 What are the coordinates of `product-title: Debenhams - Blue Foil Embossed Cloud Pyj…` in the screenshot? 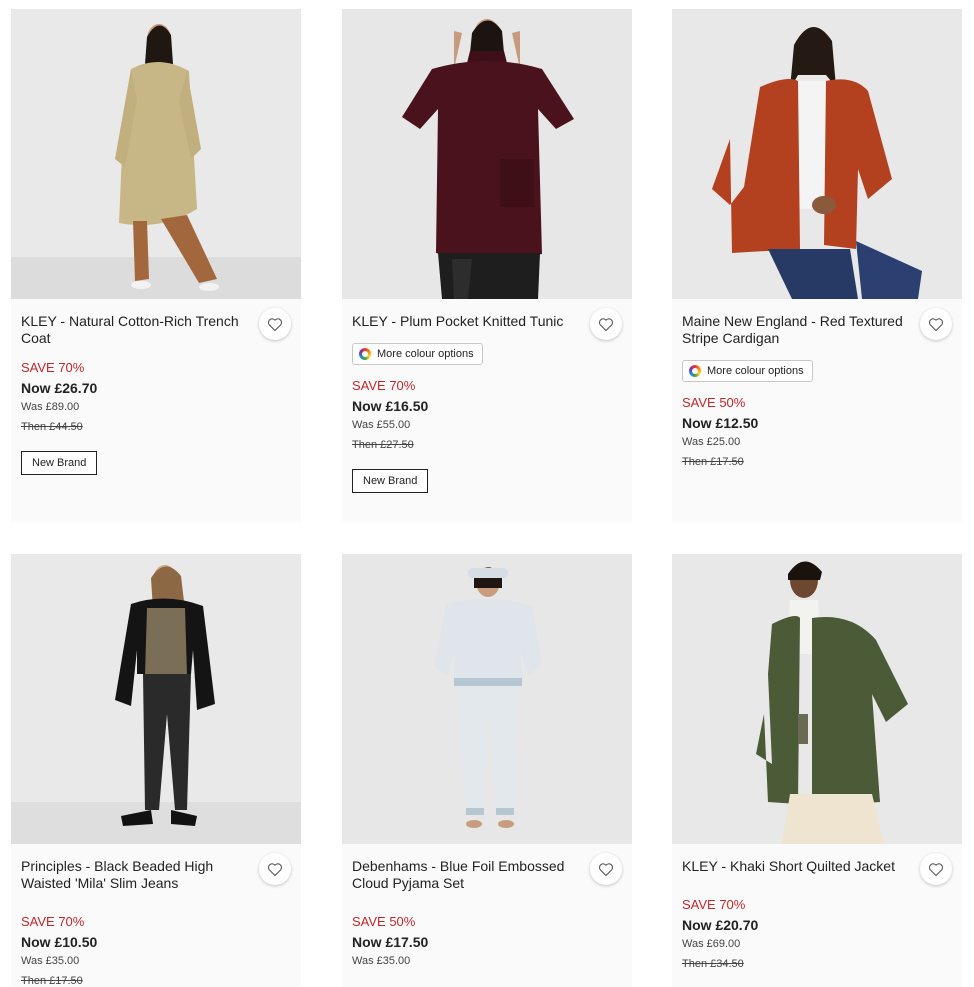 It's located at (465, 875).